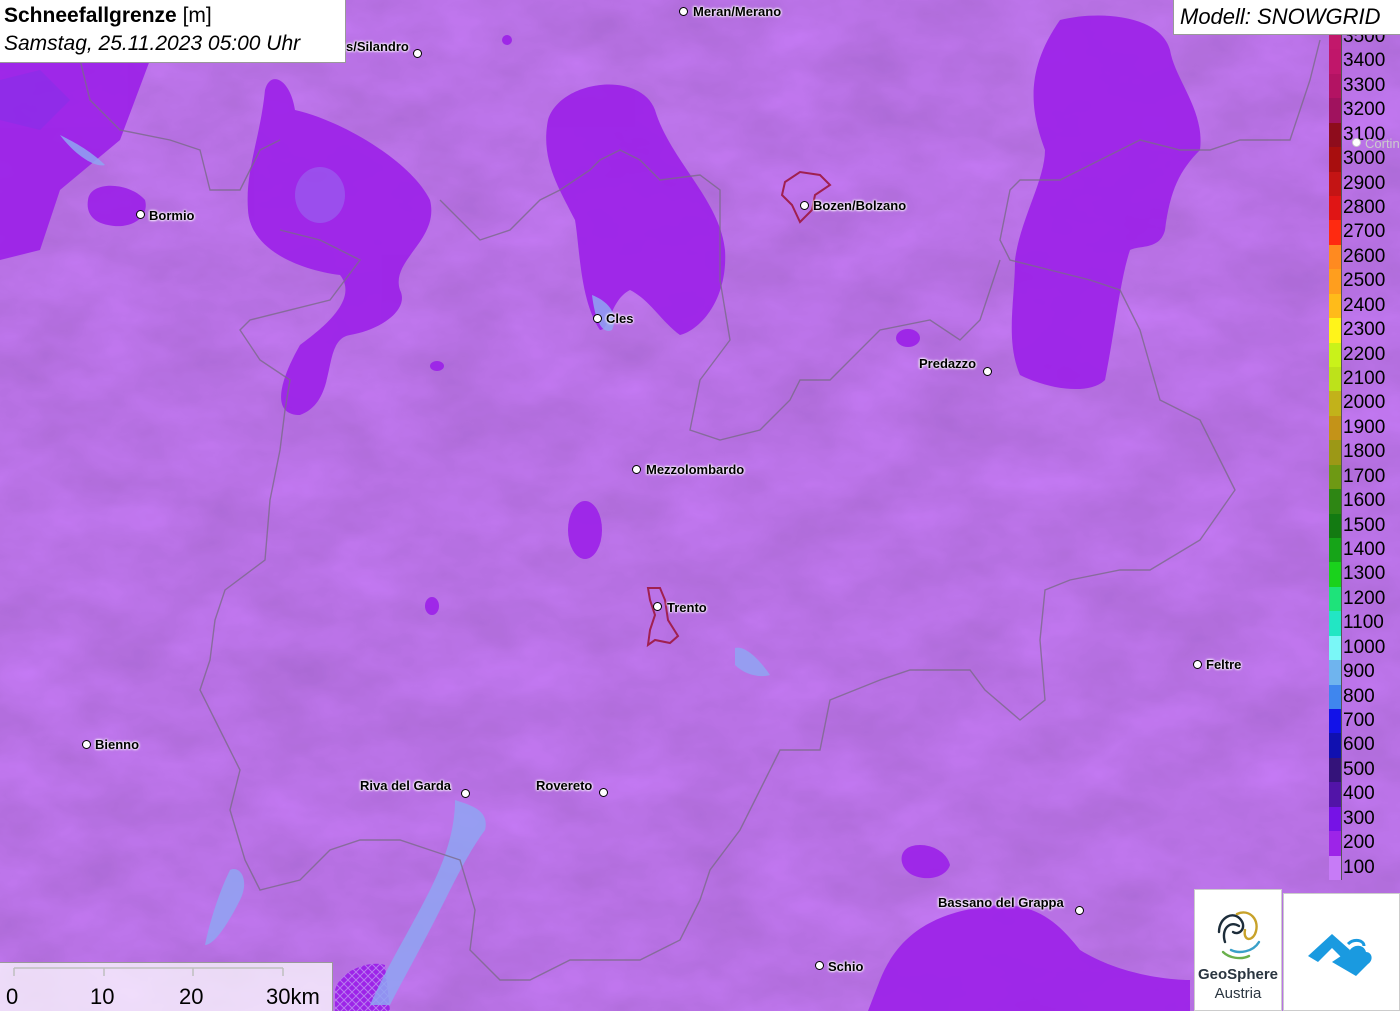  What do you see at coordinates (1364, 305) in the screenshot?
I see `legend-label: 2400` at bounding box center [1364, 305].